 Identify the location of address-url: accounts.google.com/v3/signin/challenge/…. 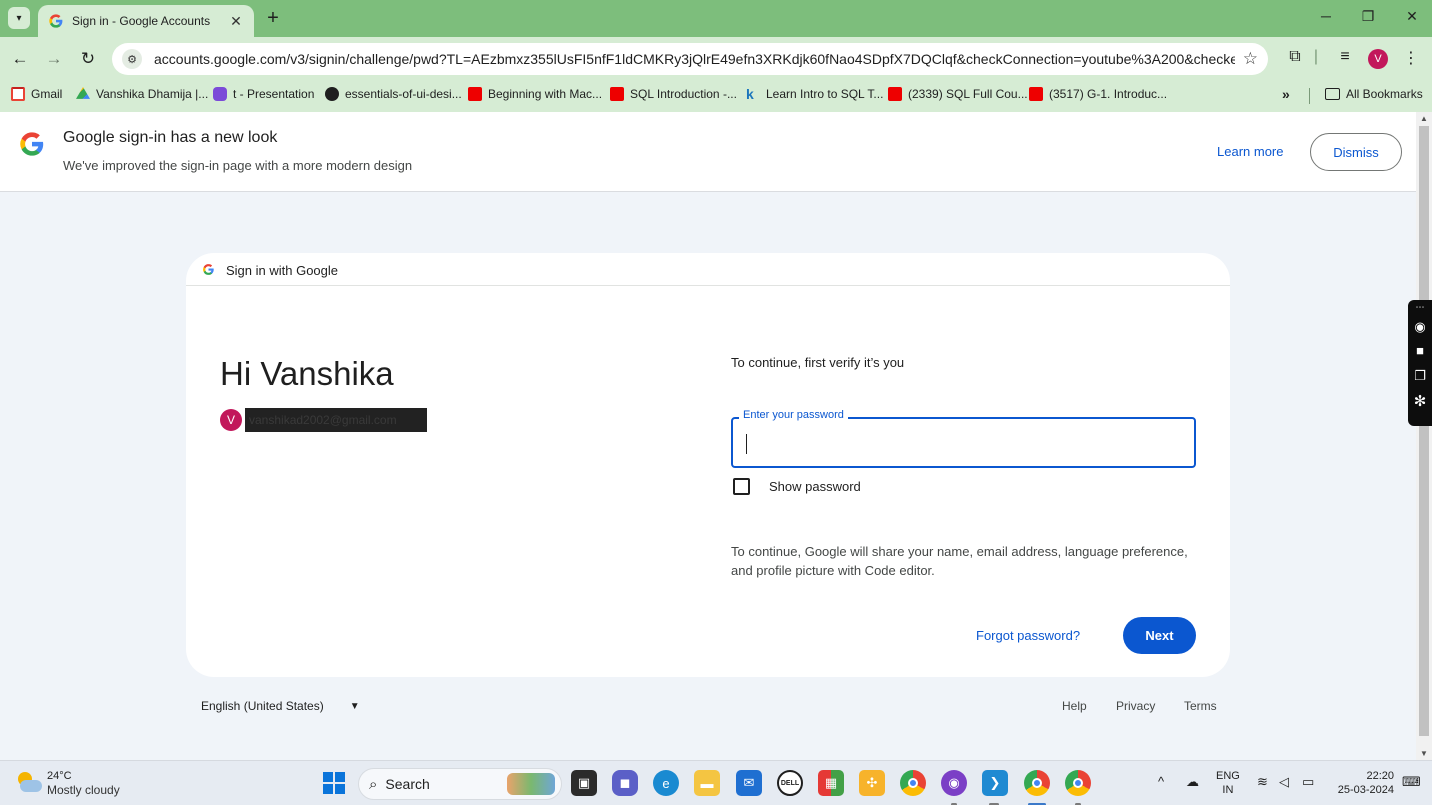
(694, 59).